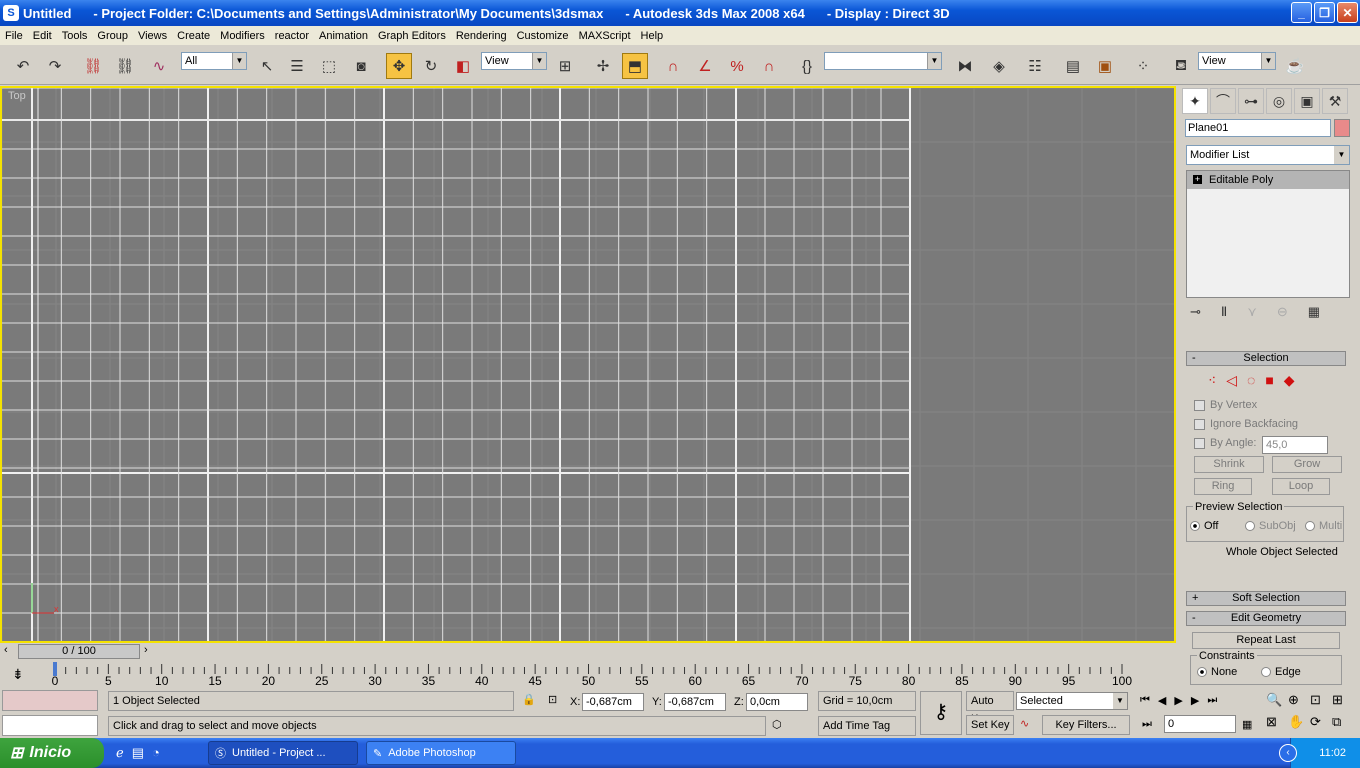 The height and width of the screenshot is (768, 1360). Describe the element at coordinates (1299, 722) in the screenshot. I see `pan-hand-icon: ✋` at that location.